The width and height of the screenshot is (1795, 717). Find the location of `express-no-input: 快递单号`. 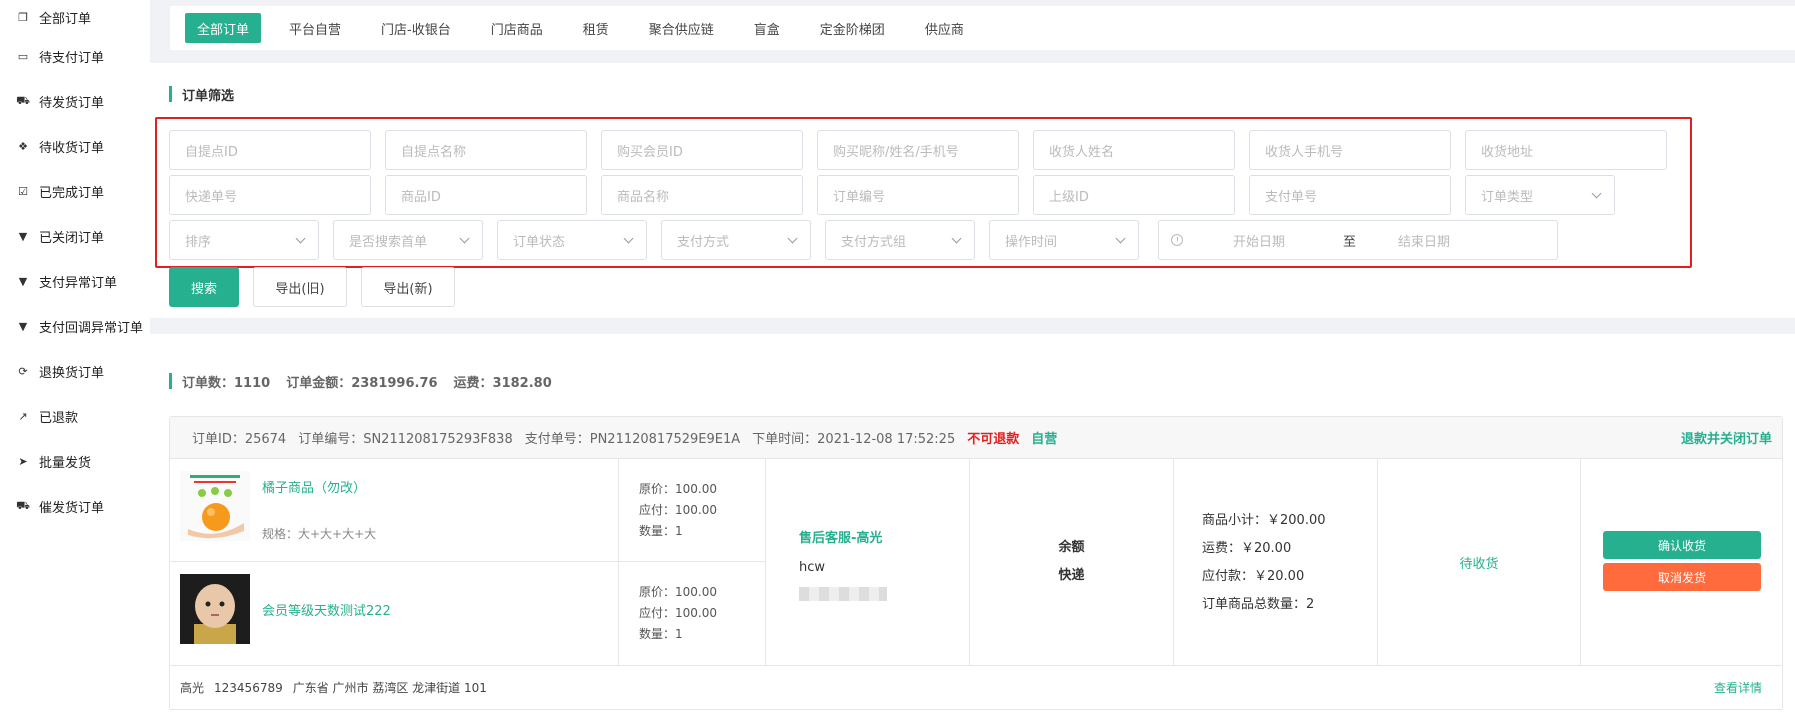

express-no-input: 快递单号 is located at coordinates (270, 195).